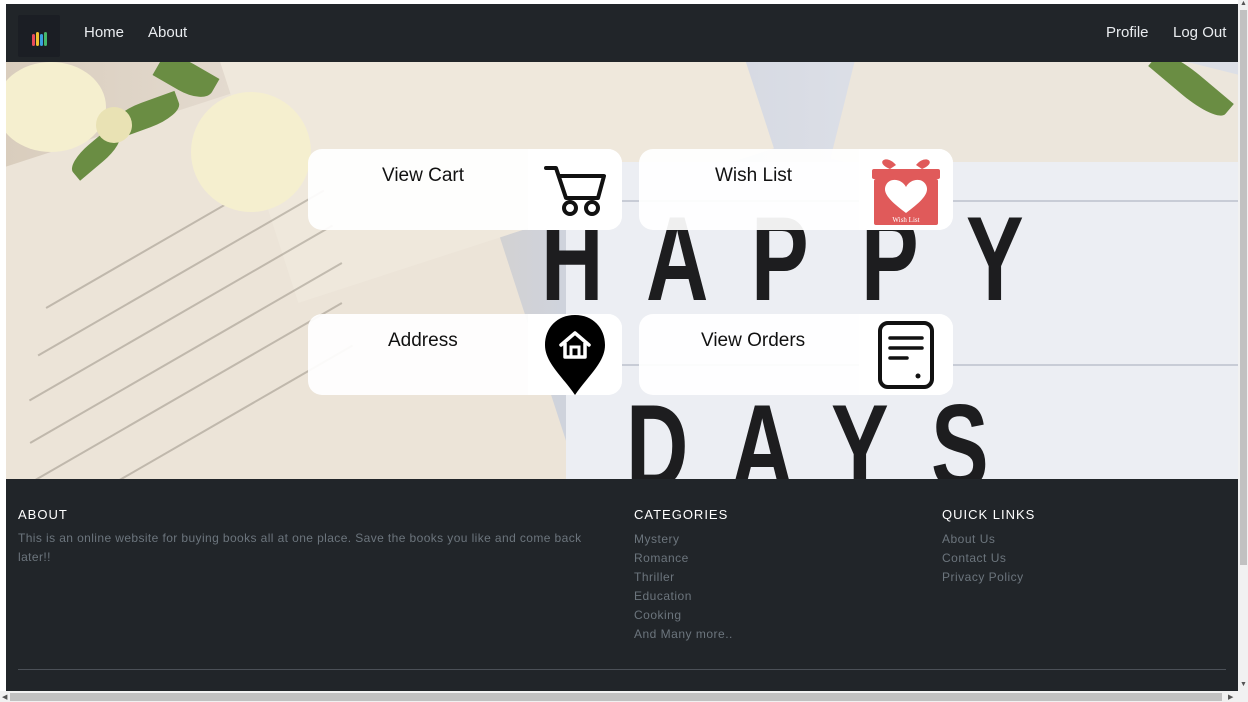 This screenshot has height=702, width=1248. I want to click on sign-letter: Y, so click(995, 259).